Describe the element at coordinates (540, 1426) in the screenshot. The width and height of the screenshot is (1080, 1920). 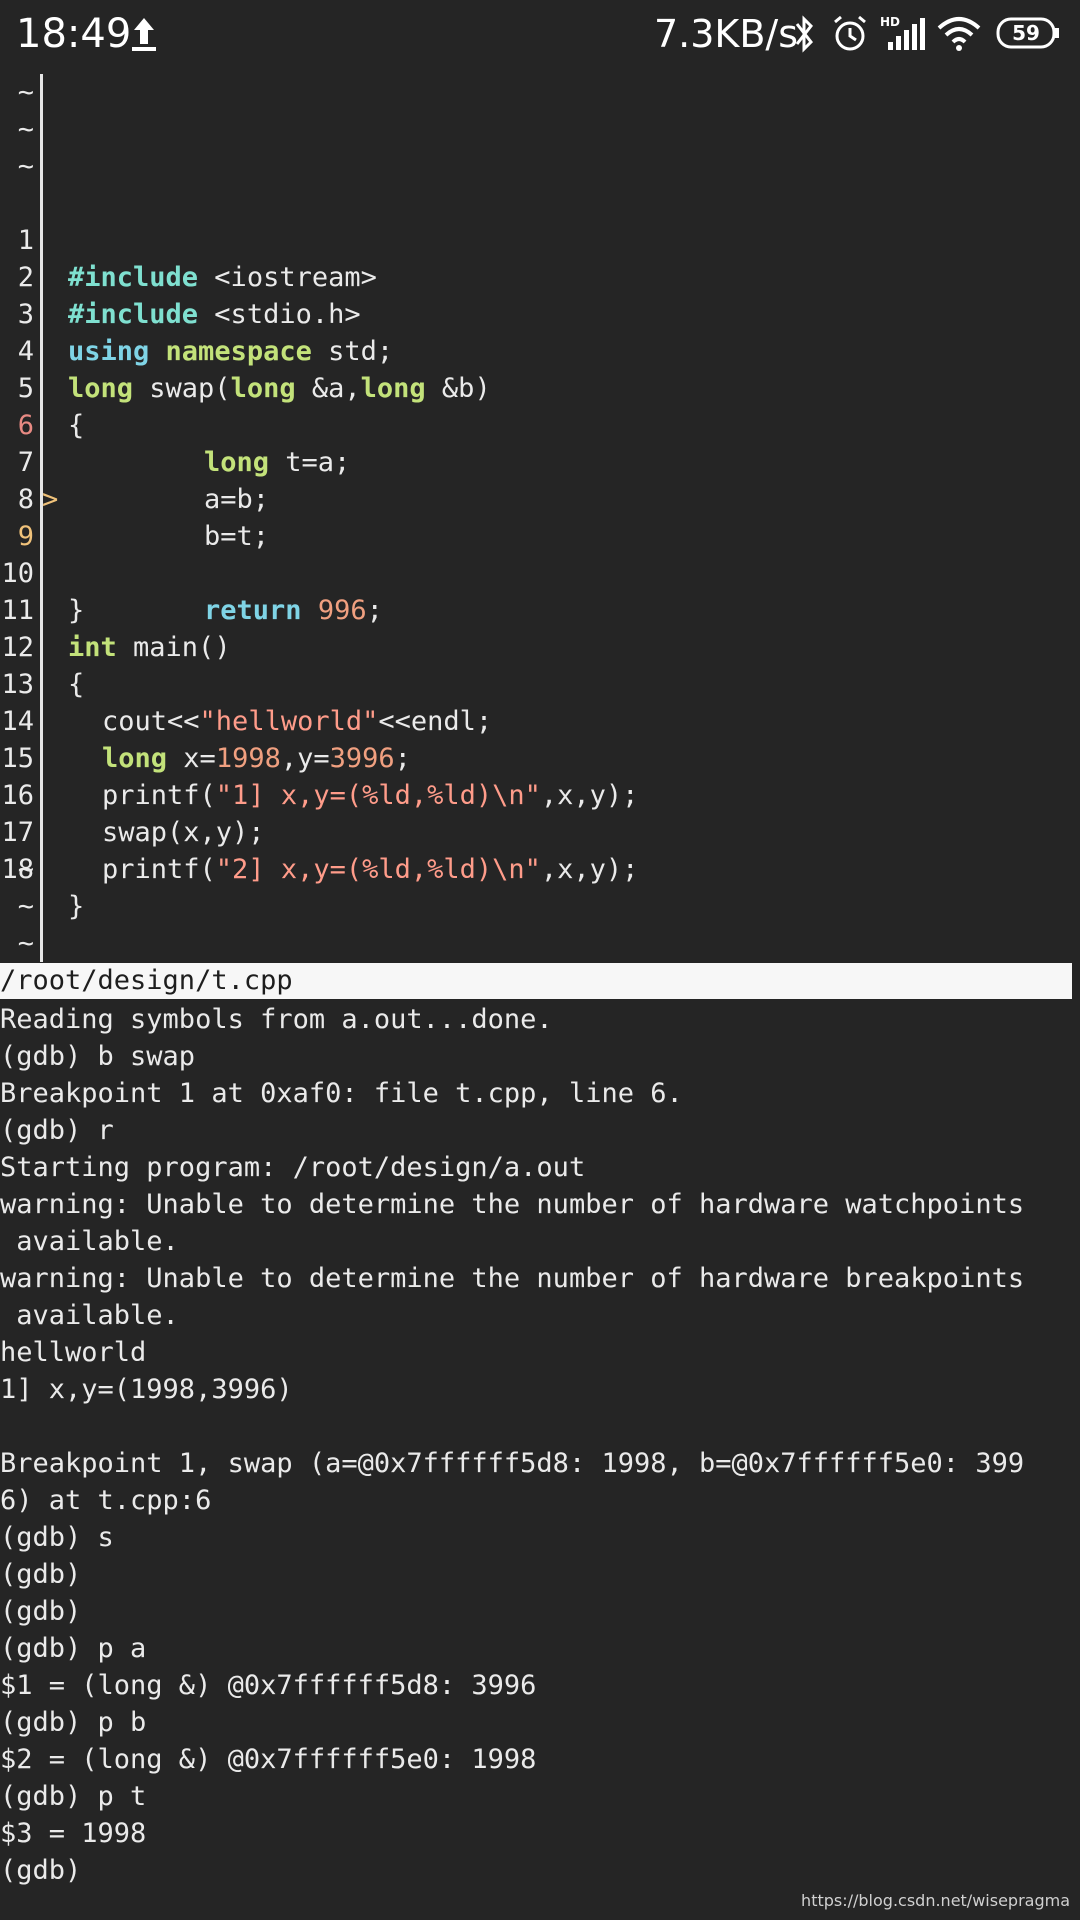
I see `gdb-output-line` at that location.